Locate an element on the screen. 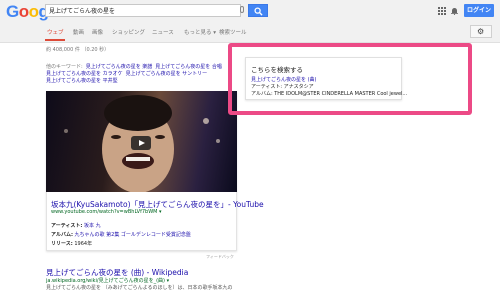  result-snippet: 見上げてごらん夜の星を （みあげてごらんよるのほしを）は、日本の歌手坂本九の is located at coordinates (139, 288).